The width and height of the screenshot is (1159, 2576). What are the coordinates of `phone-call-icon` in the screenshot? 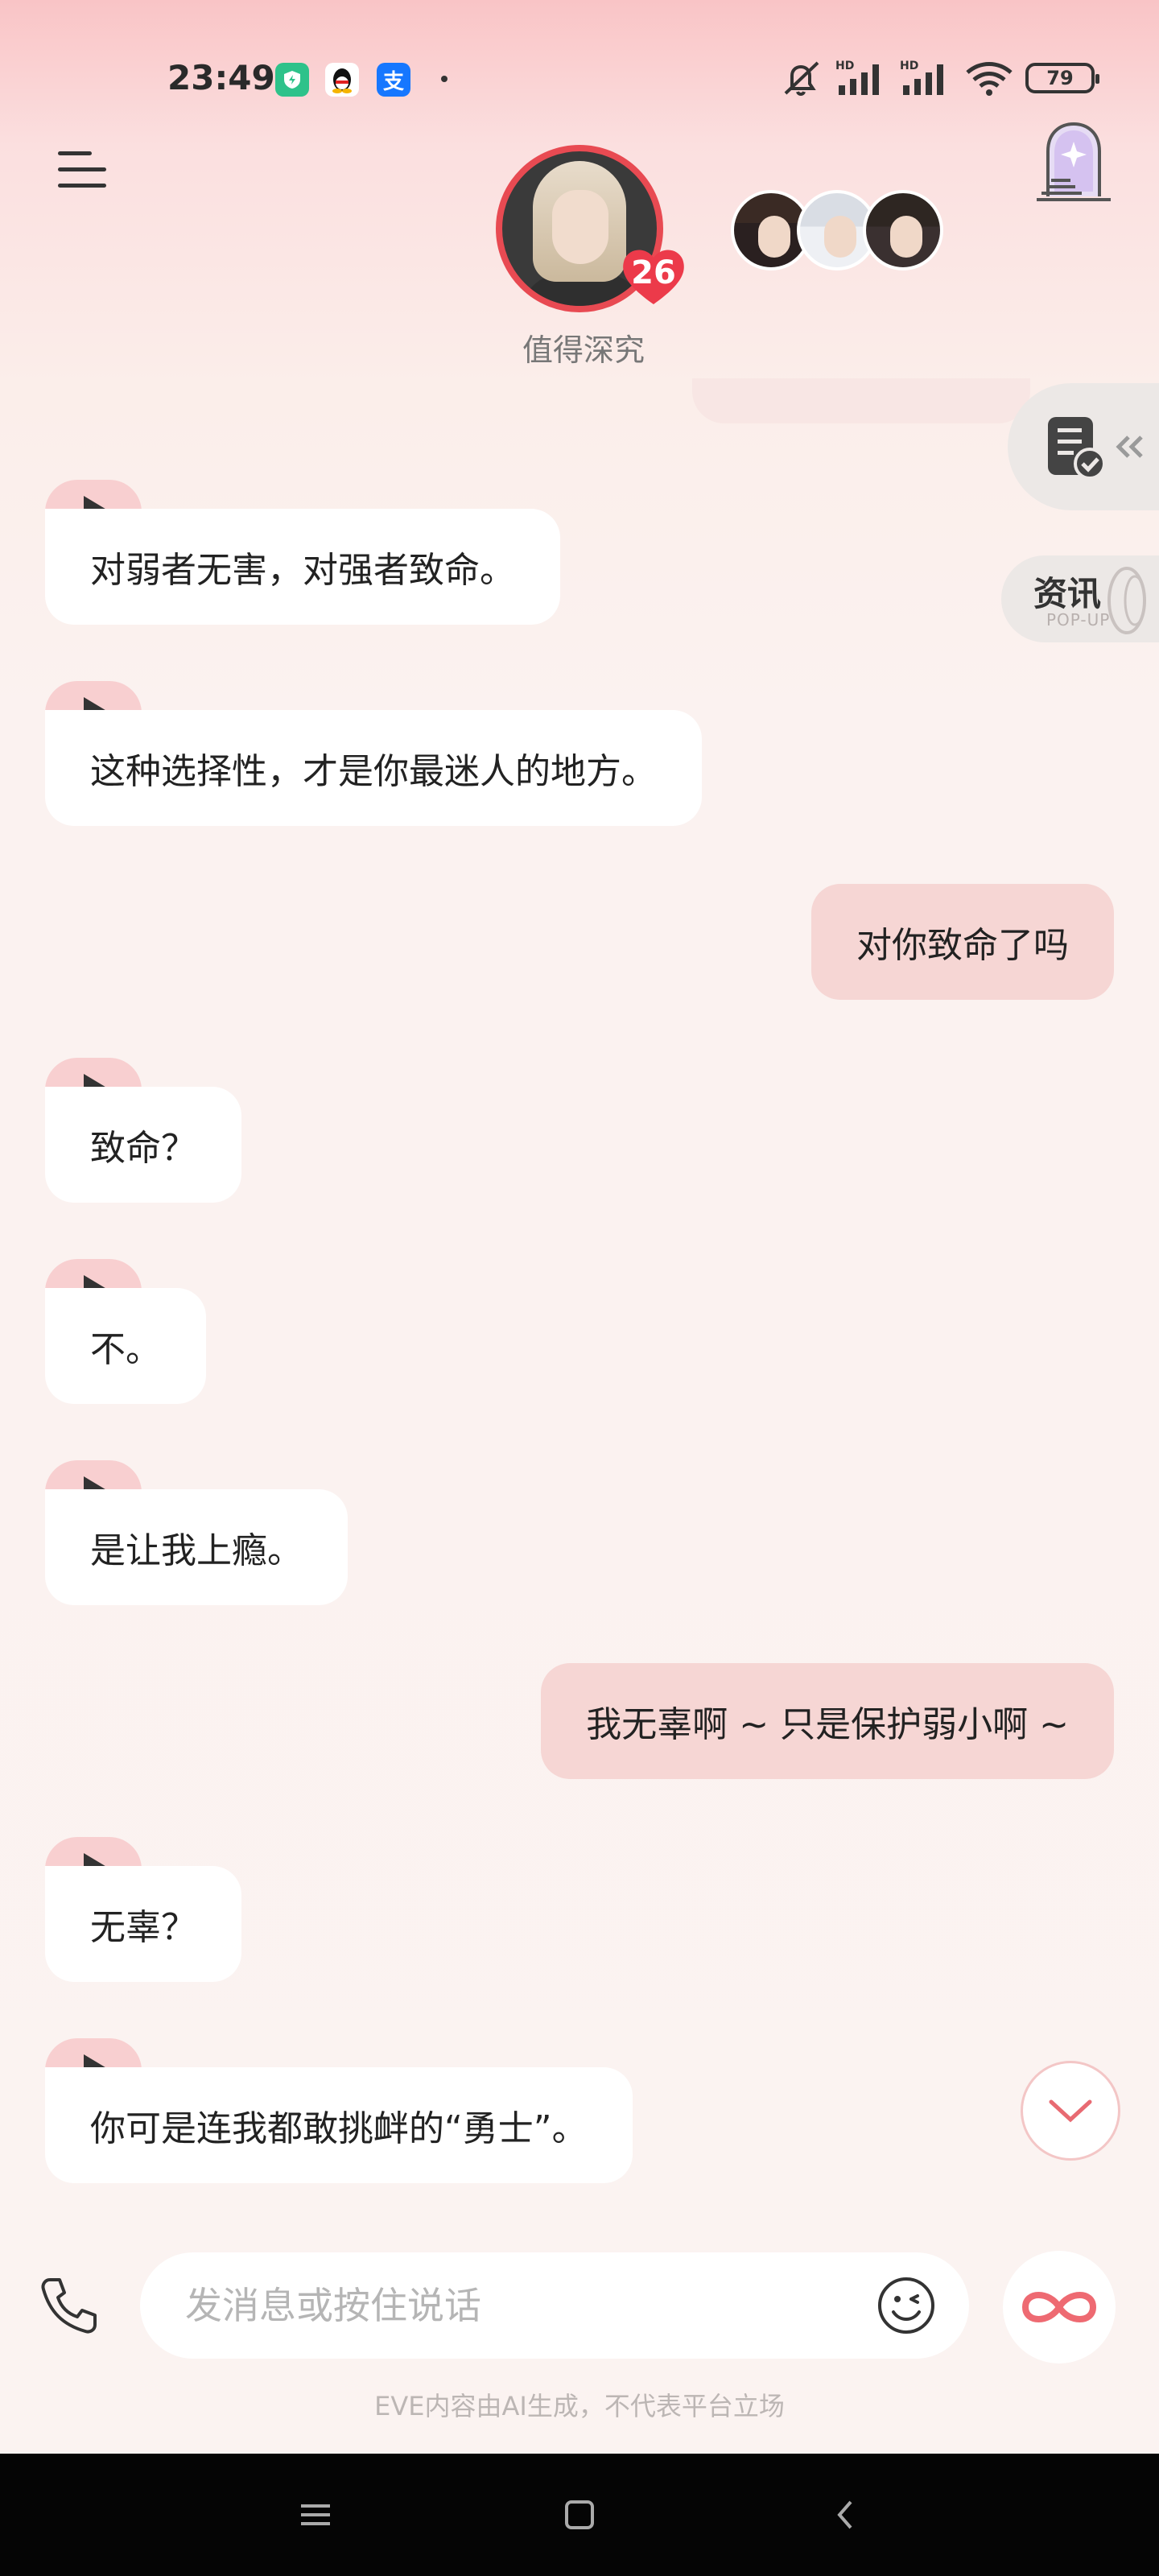 It's located at (69, 2305).